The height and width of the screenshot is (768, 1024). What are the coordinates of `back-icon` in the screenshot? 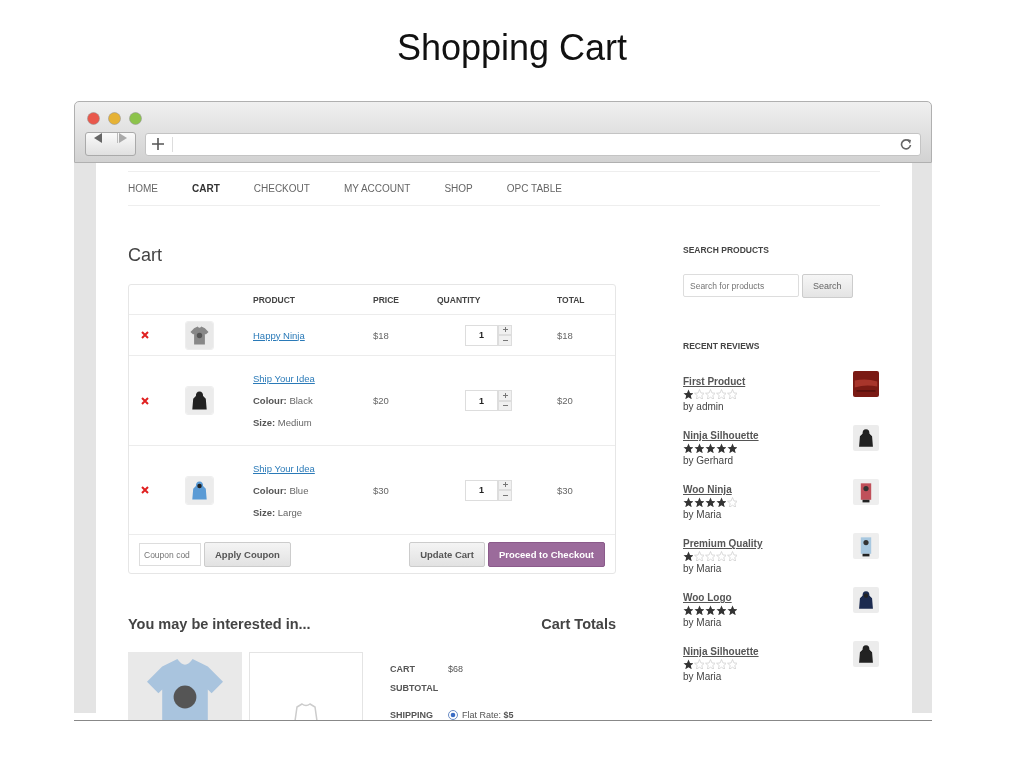 It's located at (98, 138).